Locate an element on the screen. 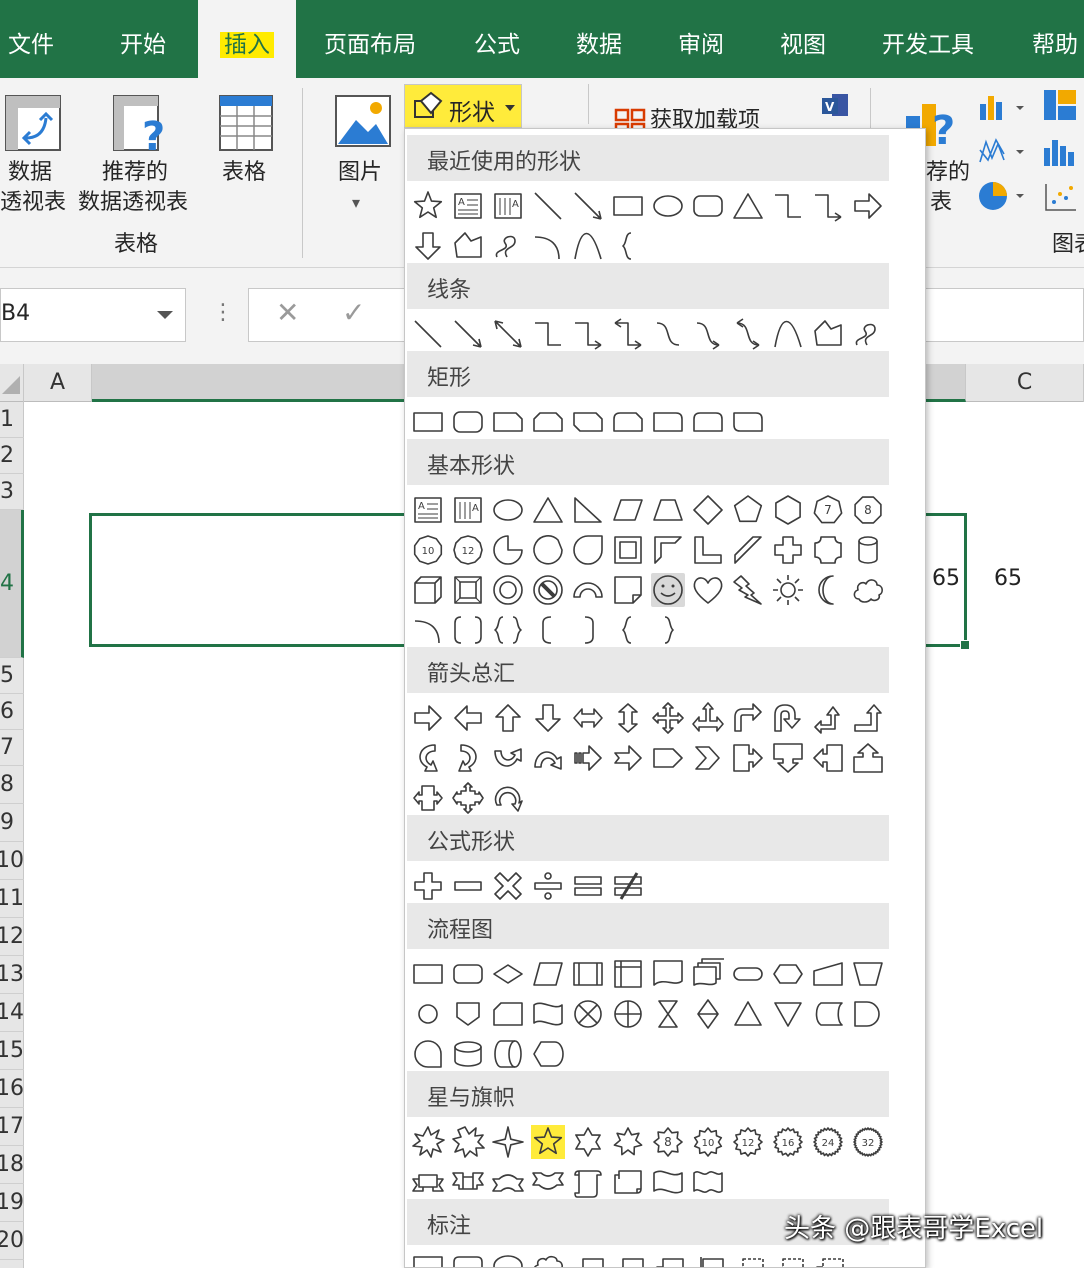  row-header: 12 is located at coordinates (12, 937).